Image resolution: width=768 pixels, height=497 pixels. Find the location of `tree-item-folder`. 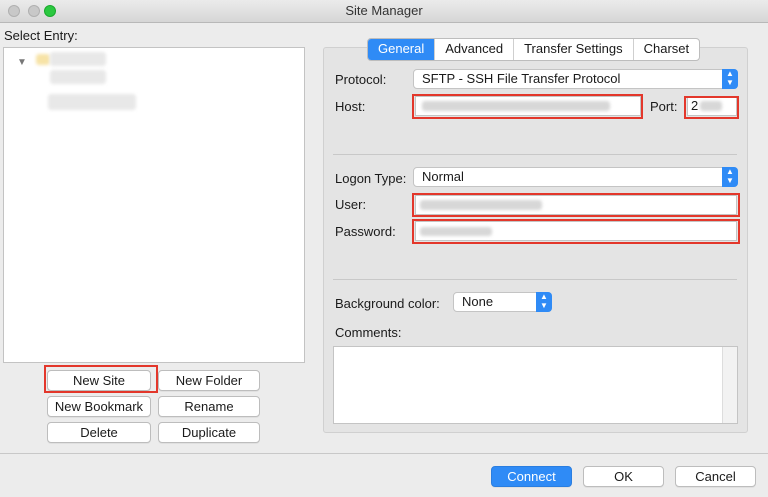

tree-item-folder is located at coordinates (78, 59).